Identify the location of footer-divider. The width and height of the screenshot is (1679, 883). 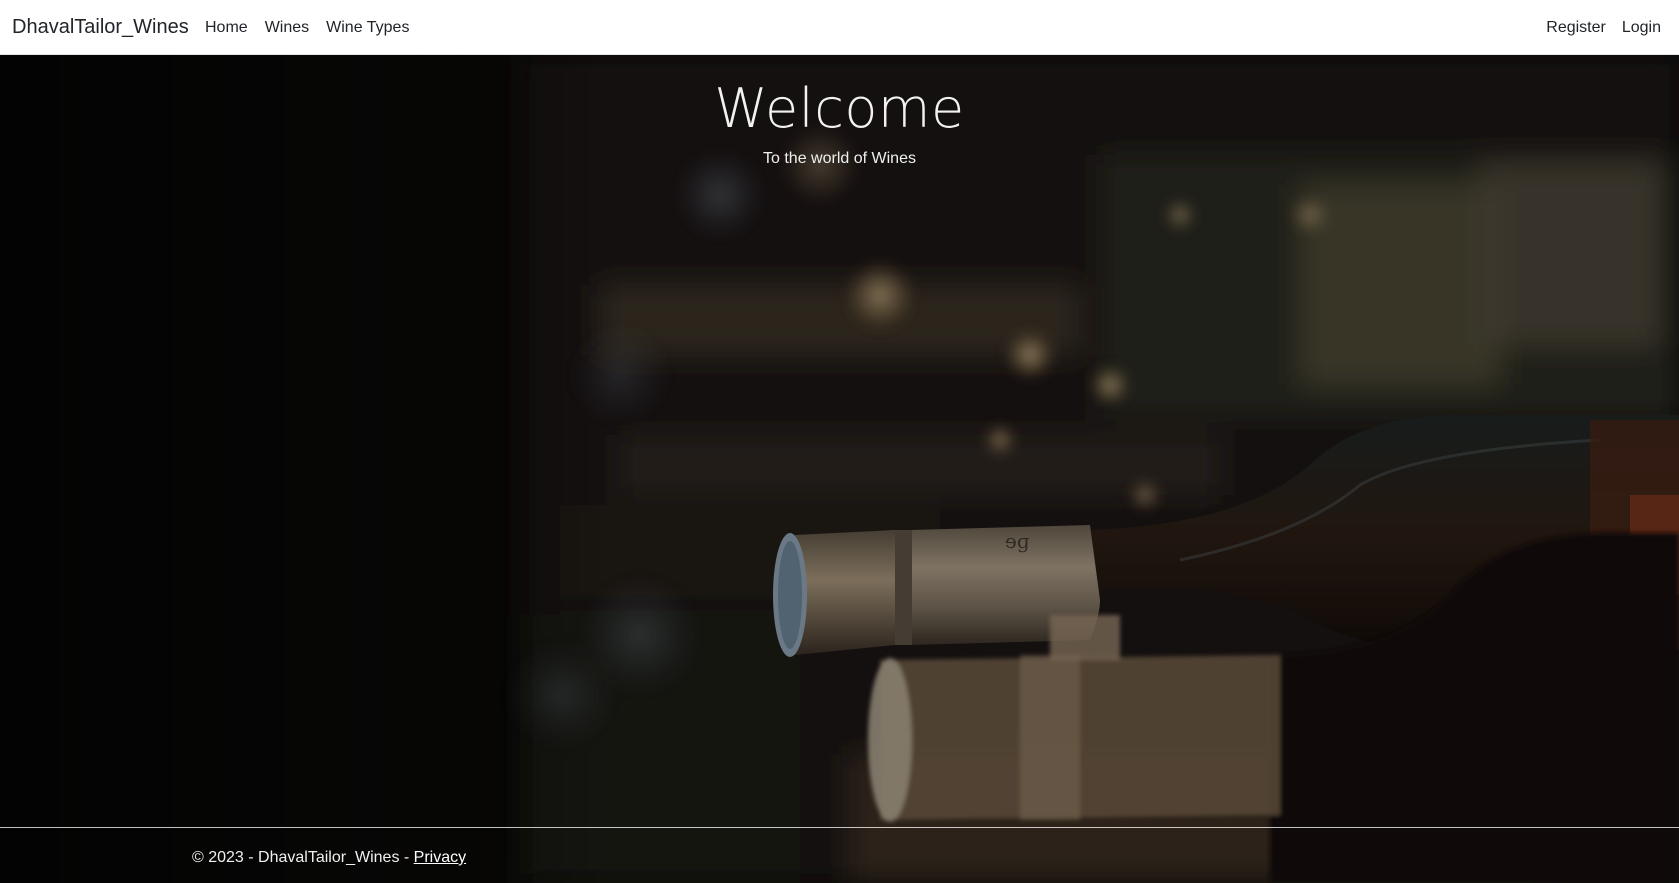
(839, 827).